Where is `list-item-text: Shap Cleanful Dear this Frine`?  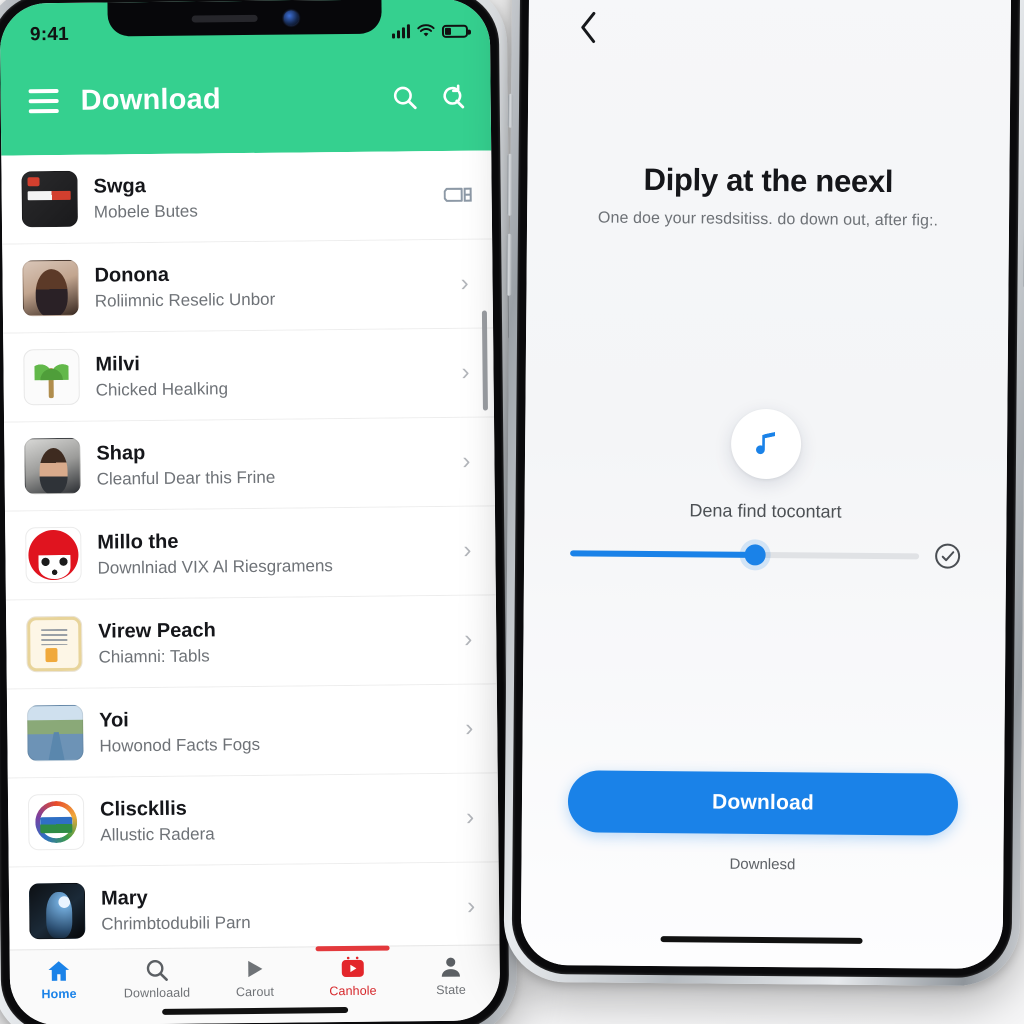 list-item-text: Shap Cleanful Dear this Frine is located at coordinates (271, 464).